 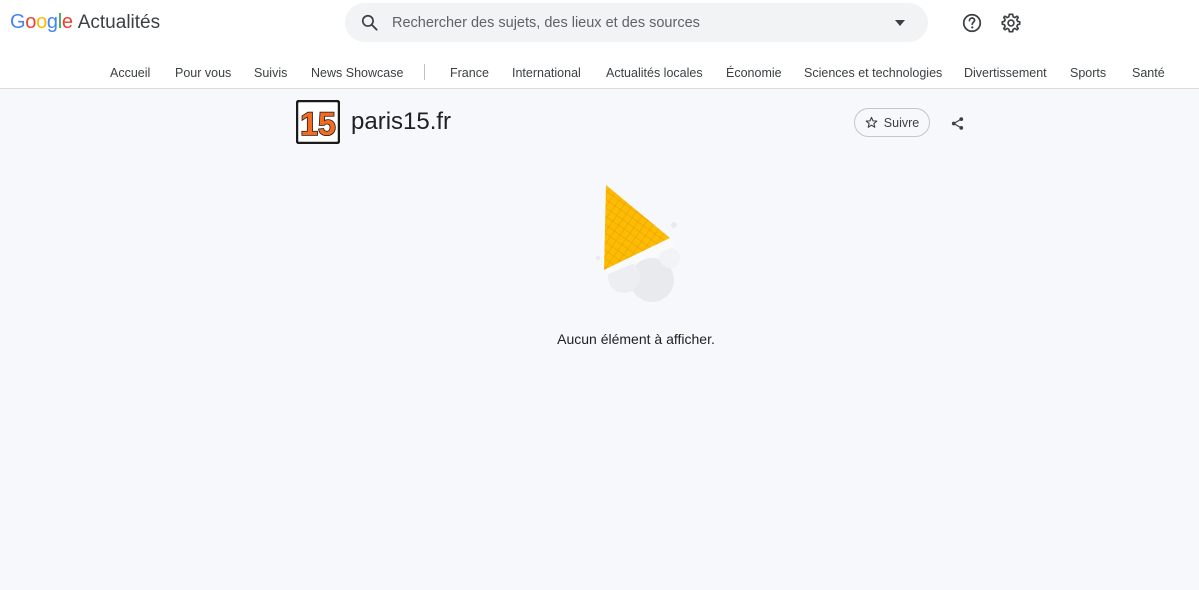 What do you see at coordinates (270, 73) in the screenshot?
I see `nav-item-suivis: Suivis` at bounding box center [270, 73].